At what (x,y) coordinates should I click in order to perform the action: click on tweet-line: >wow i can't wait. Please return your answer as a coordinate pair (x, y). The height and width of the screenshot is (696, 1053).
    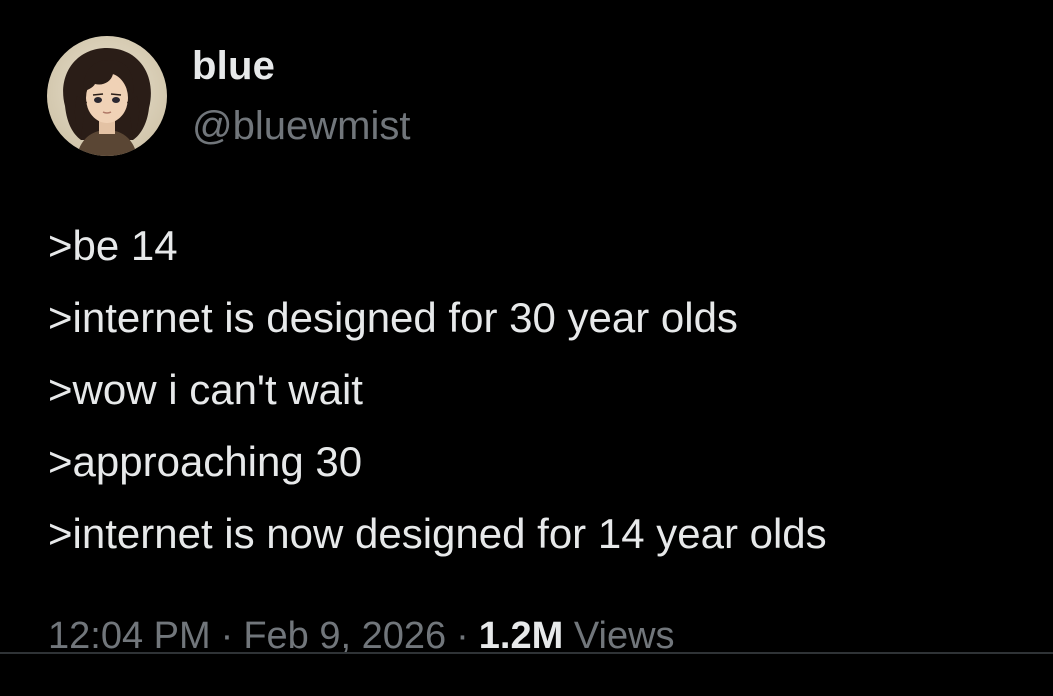
    Looking at the image, I should click on (205, 389).